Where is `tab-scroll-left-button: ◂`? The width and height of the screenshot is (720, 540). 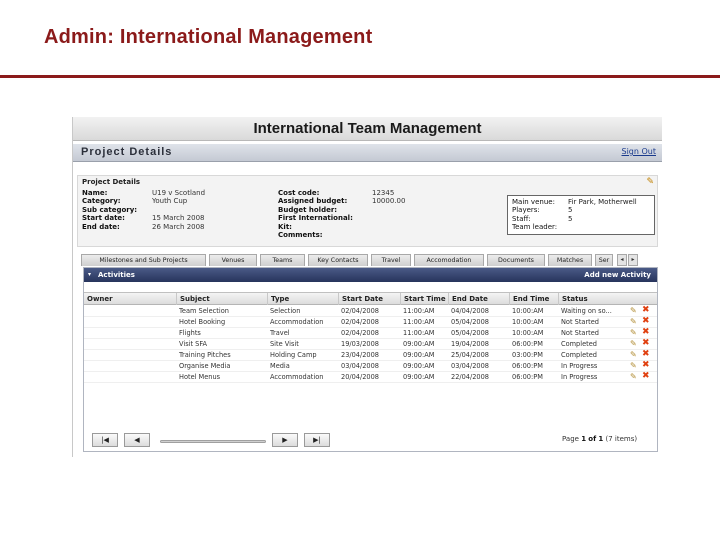
tab-scroll-left-button: ◂ is located at coordinates (622, 260).